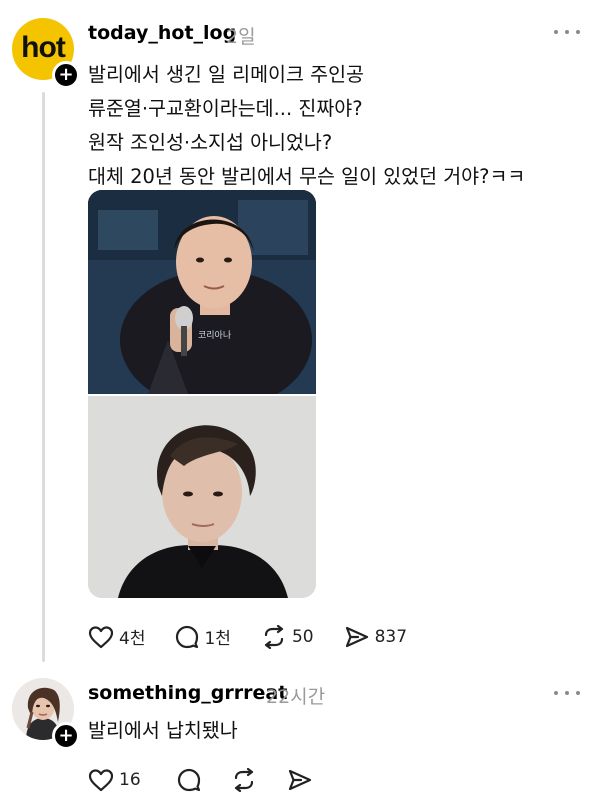 The image size is (600, 804). Describe the element at coordinates (214, 335) in the screenshot. I see `svg-text: 코리아나` at that location.